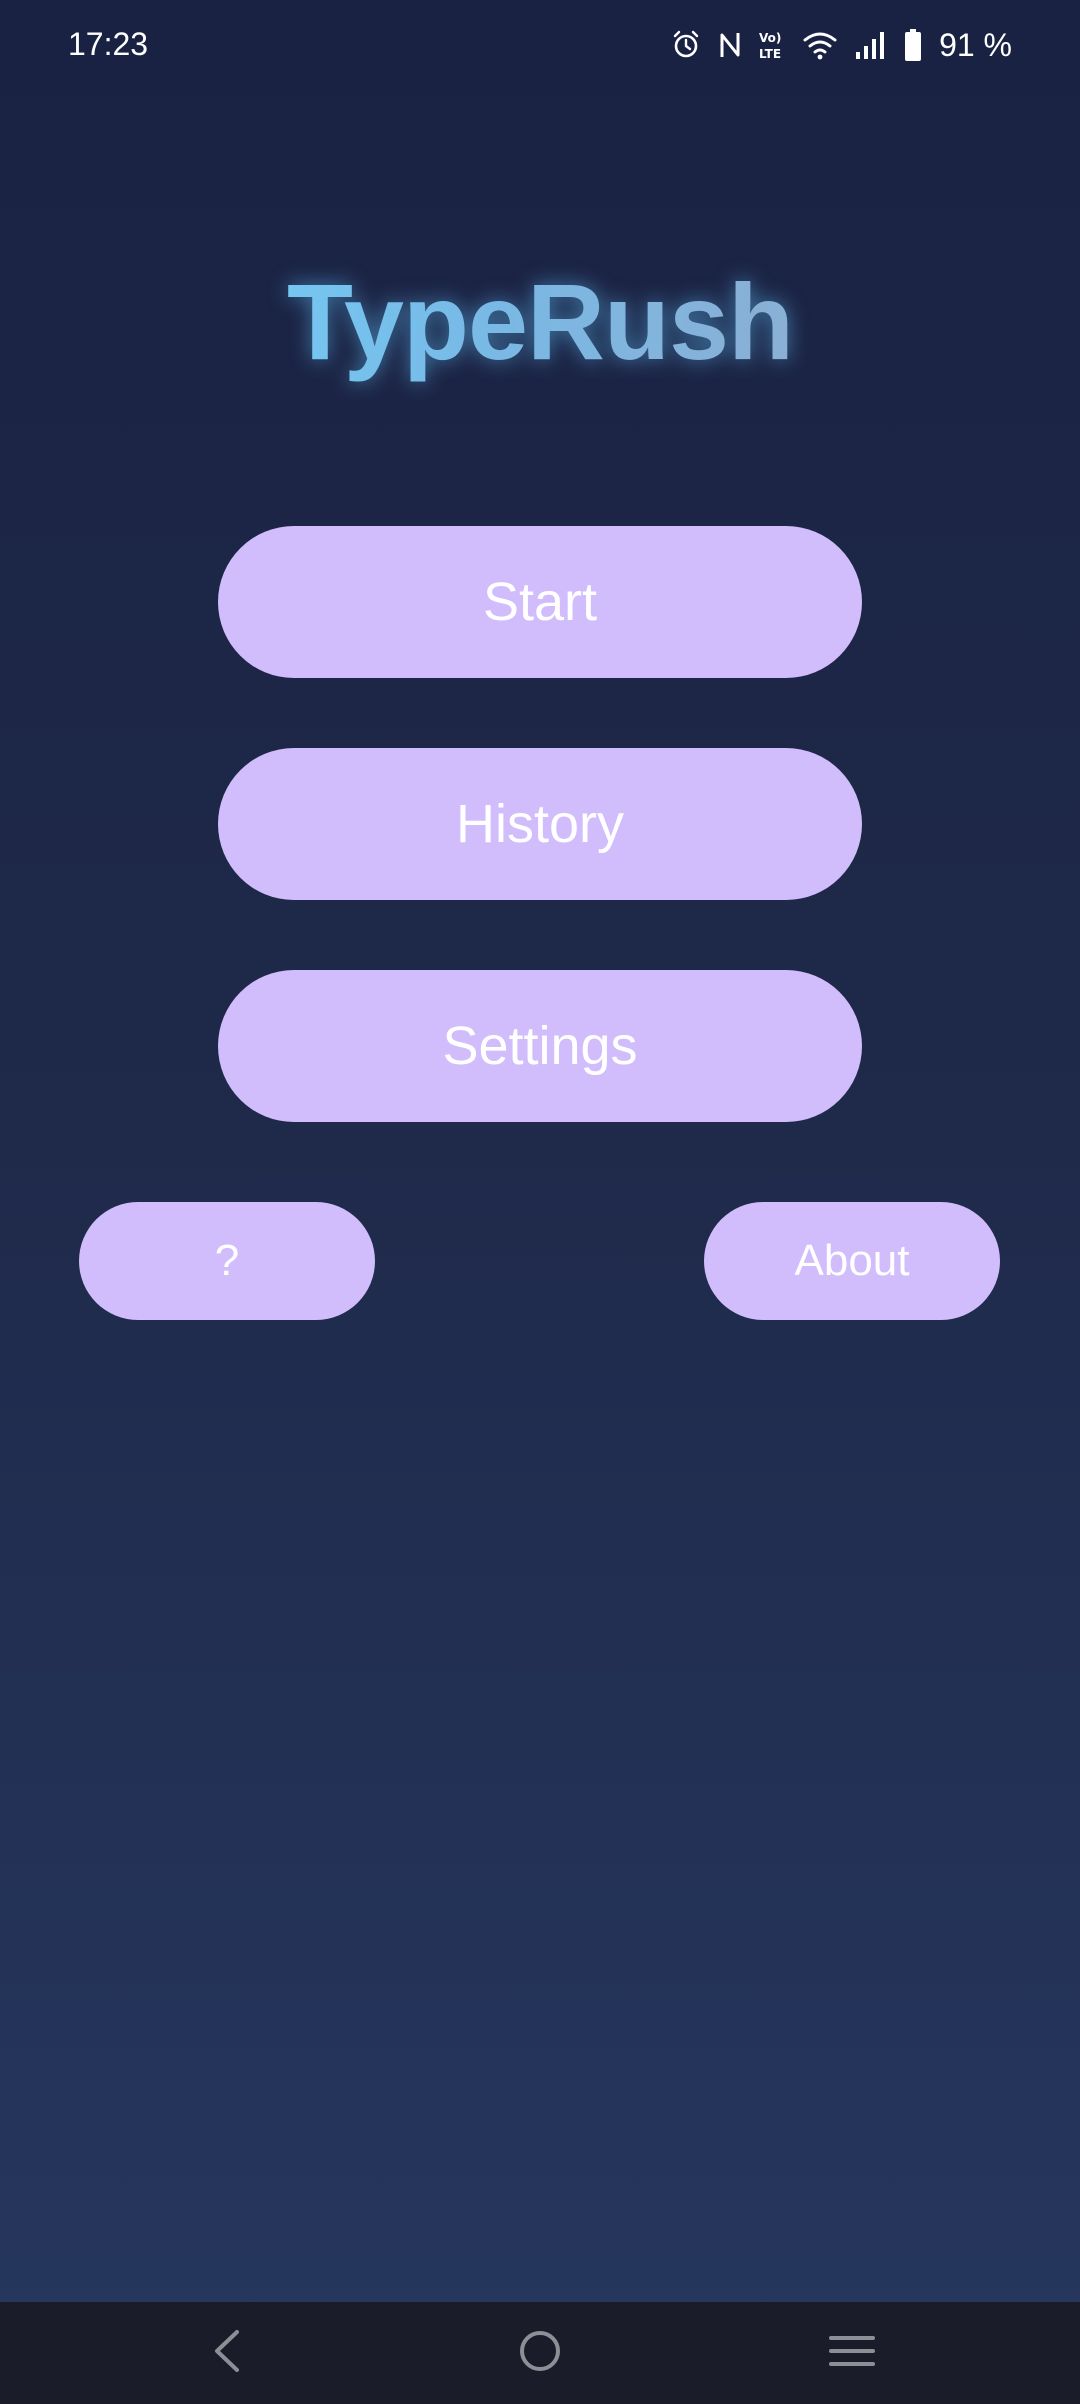 This screenshot has width=1080, height=2404. I want to click on settings-button: Settings, so click(540, 1046).